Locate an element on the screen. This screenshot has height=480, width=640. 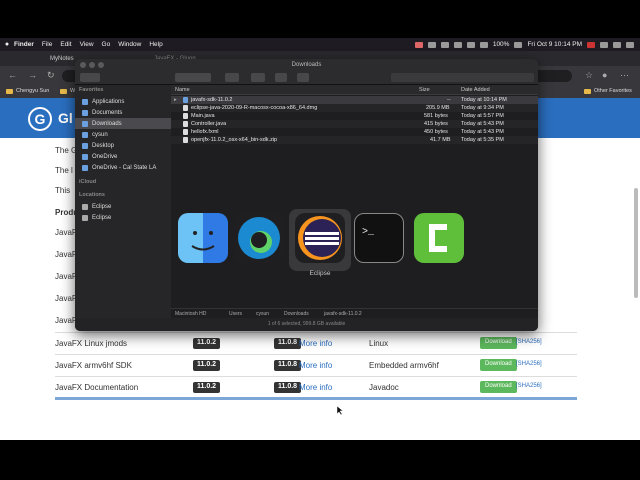
share-icon is located at coordinates (281, 77).